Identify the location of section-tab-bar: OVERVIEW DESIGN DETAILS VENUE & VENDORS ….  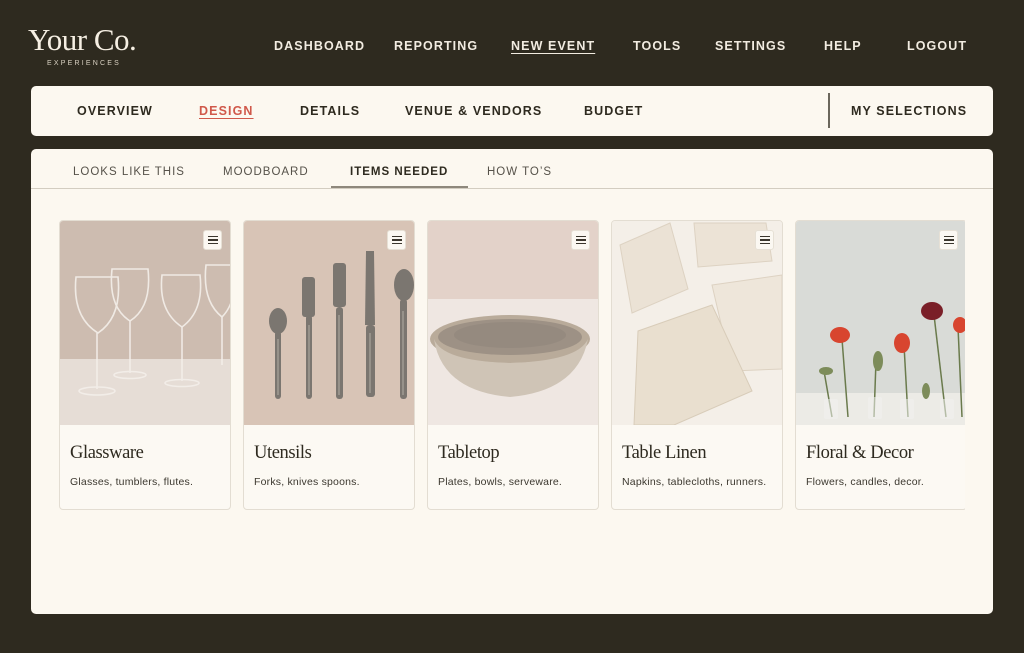
(512, 111).